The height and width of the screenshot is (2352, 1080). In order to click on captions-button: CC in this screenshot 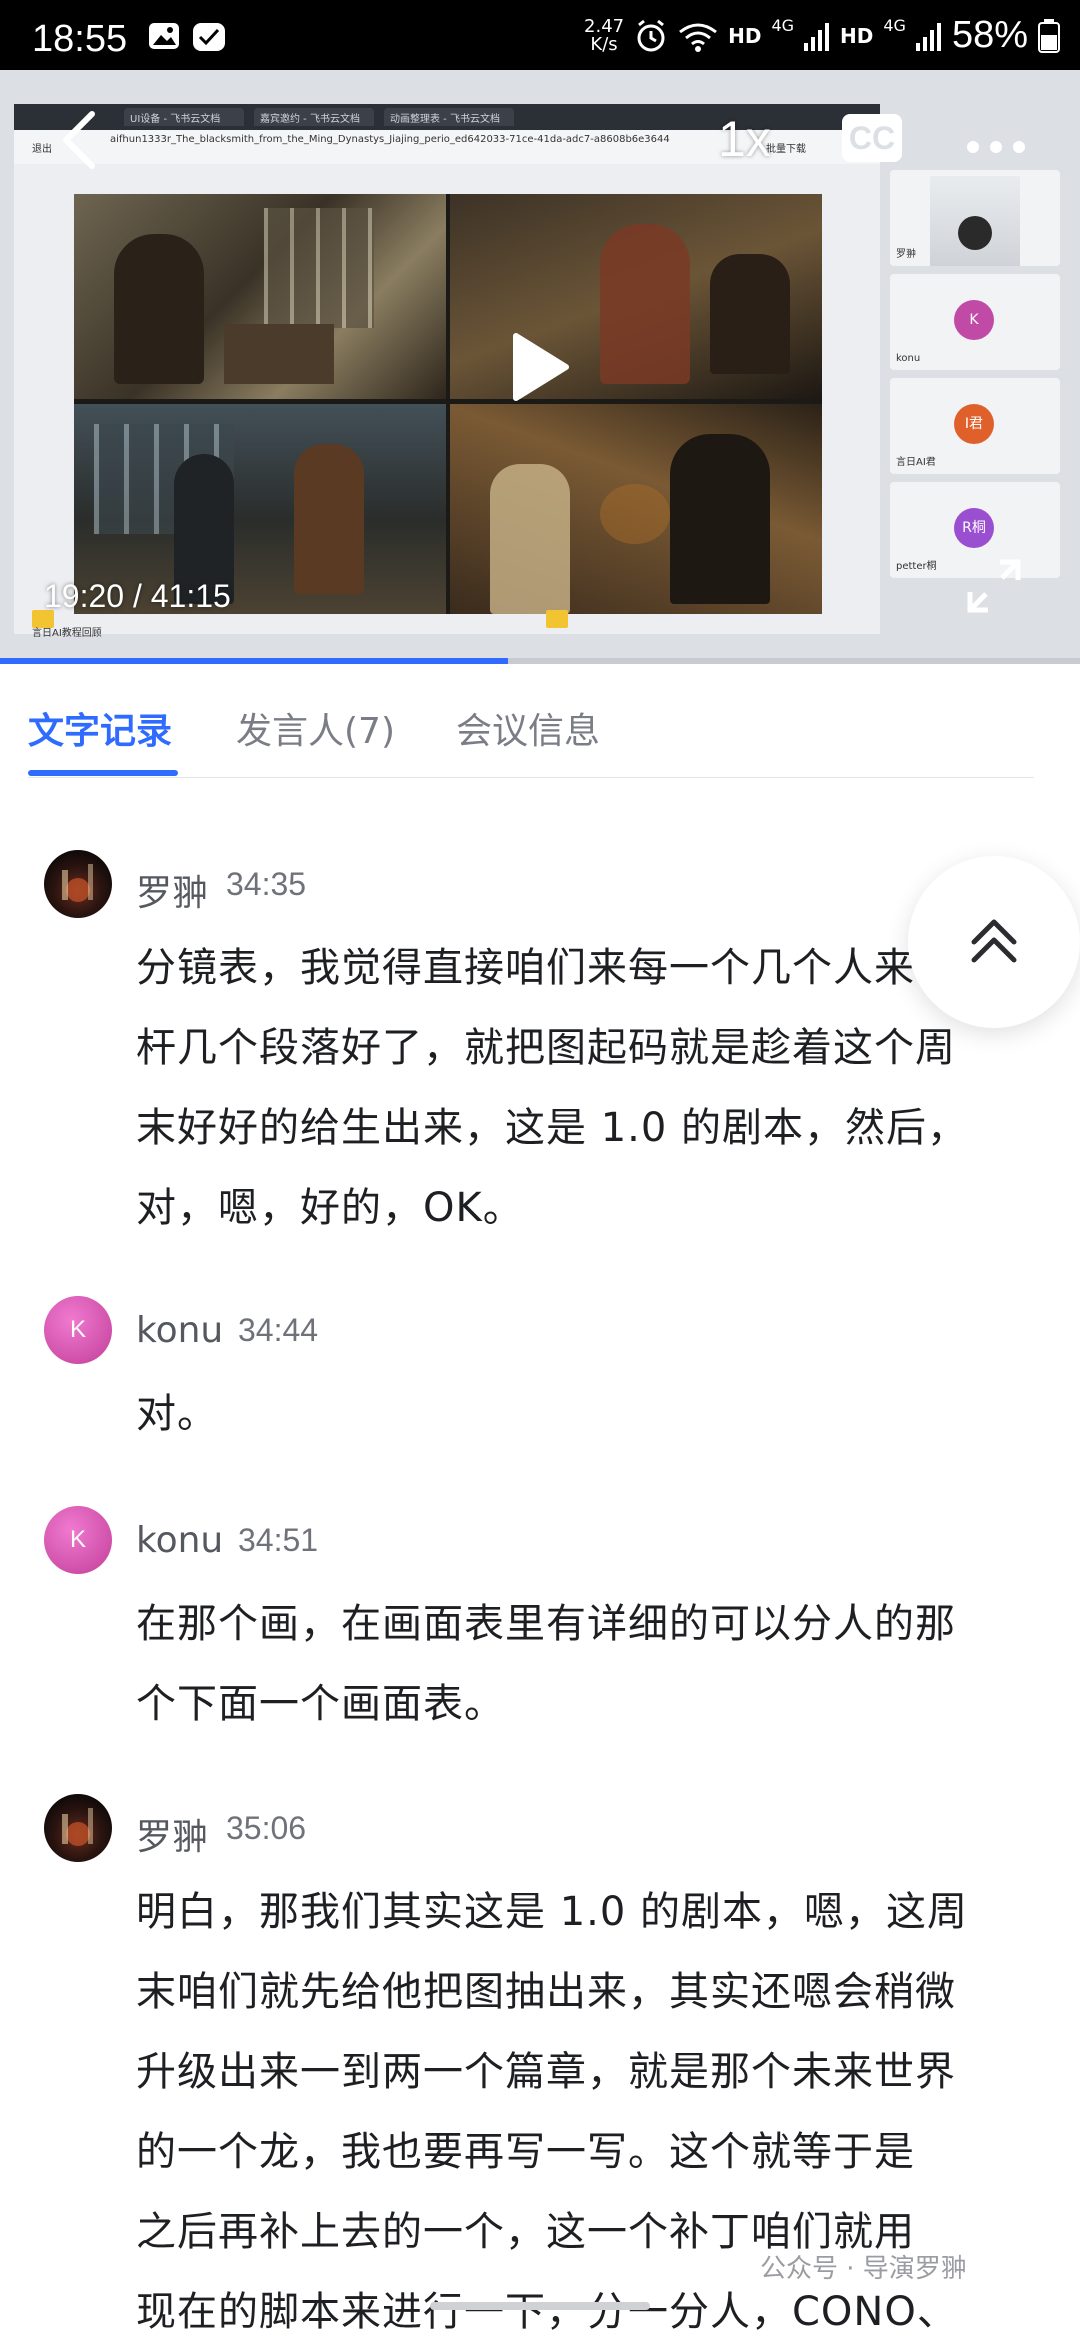, I will do `click(872, 138)`.